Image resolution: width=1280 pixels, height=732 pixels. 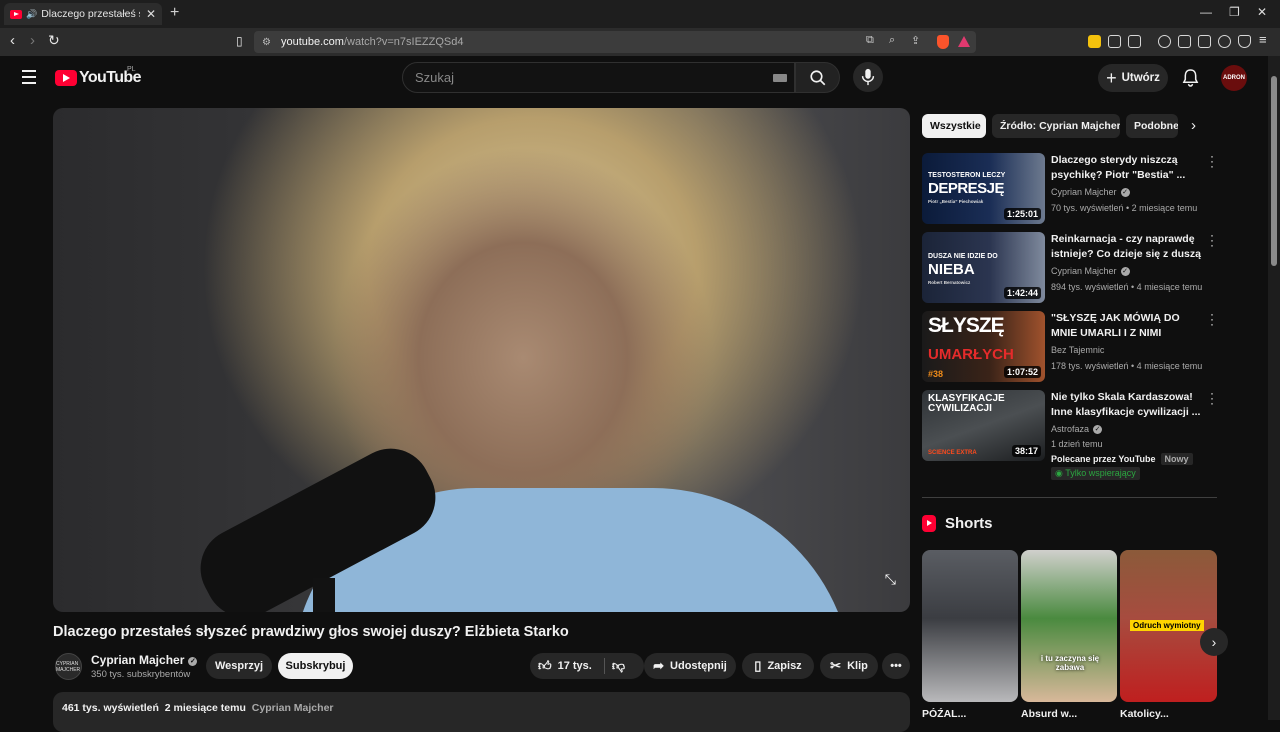 I want to click on youtube-logo: YouTube PL, so click(x=98, y=76).